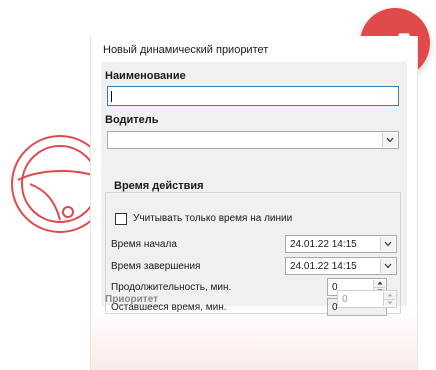 Image resolution: width=436 pixels, height=370 pixels. I want to click on only-line-time-label: Учитывать только время на линии, so click(213, 218).